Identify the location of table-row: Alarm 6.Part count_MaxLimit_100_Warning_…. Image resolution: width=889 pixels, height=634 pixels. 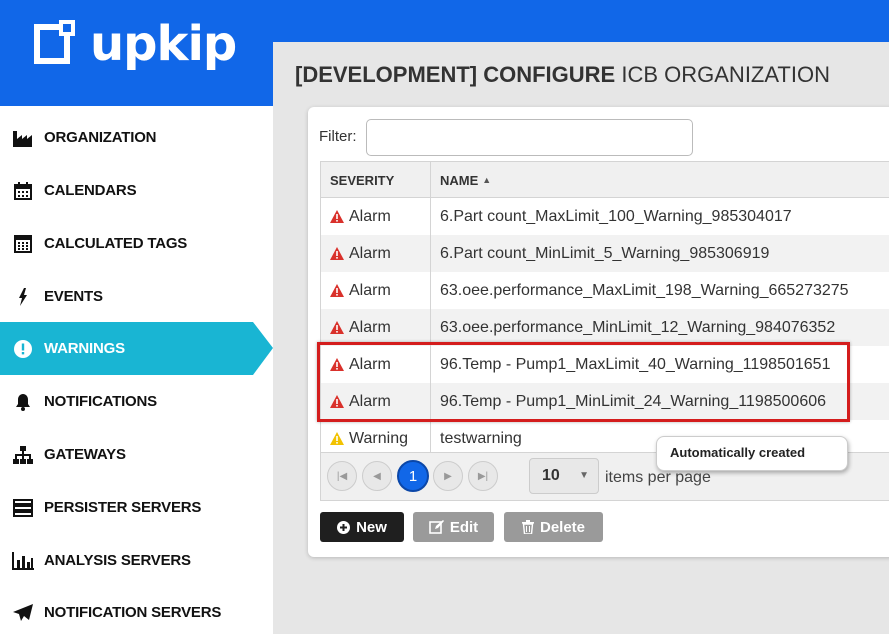
(605, 216).